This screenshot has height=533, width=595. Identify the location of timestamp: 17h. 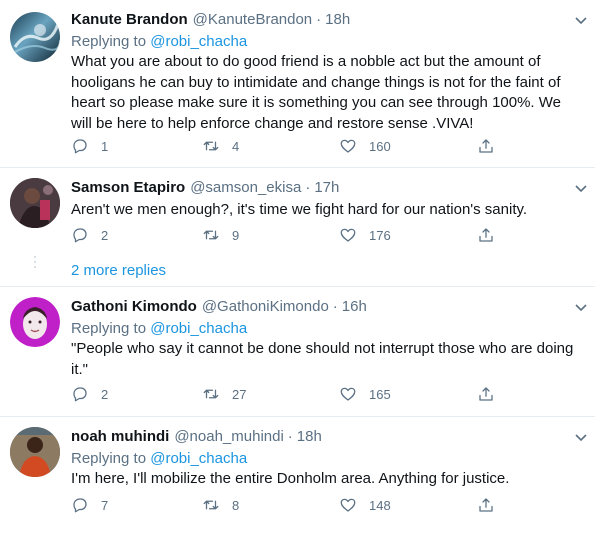
(326, 188).